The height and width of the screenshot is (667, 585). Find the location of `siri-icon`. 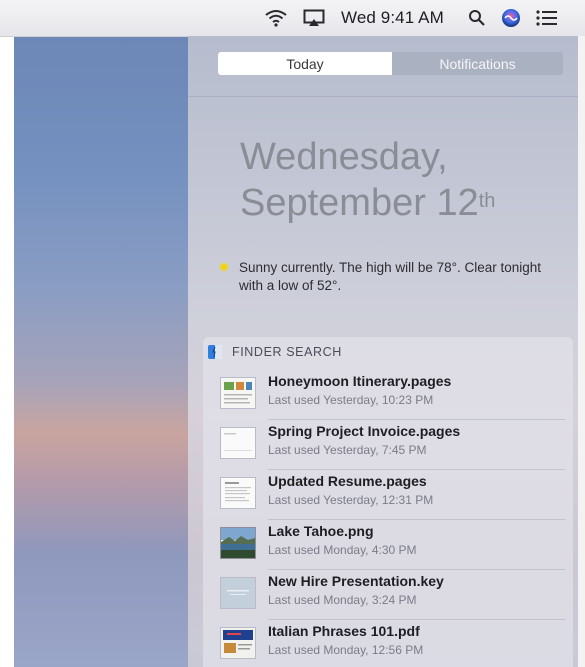

siri-icon is located at coordinates (511, 18).